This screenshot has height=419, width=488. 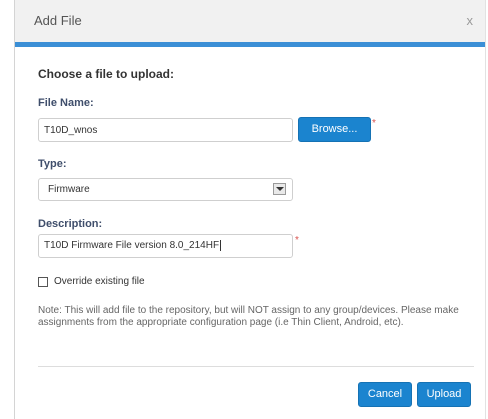 I want to click on description-required-mark: *, so click(x=297, y=240).